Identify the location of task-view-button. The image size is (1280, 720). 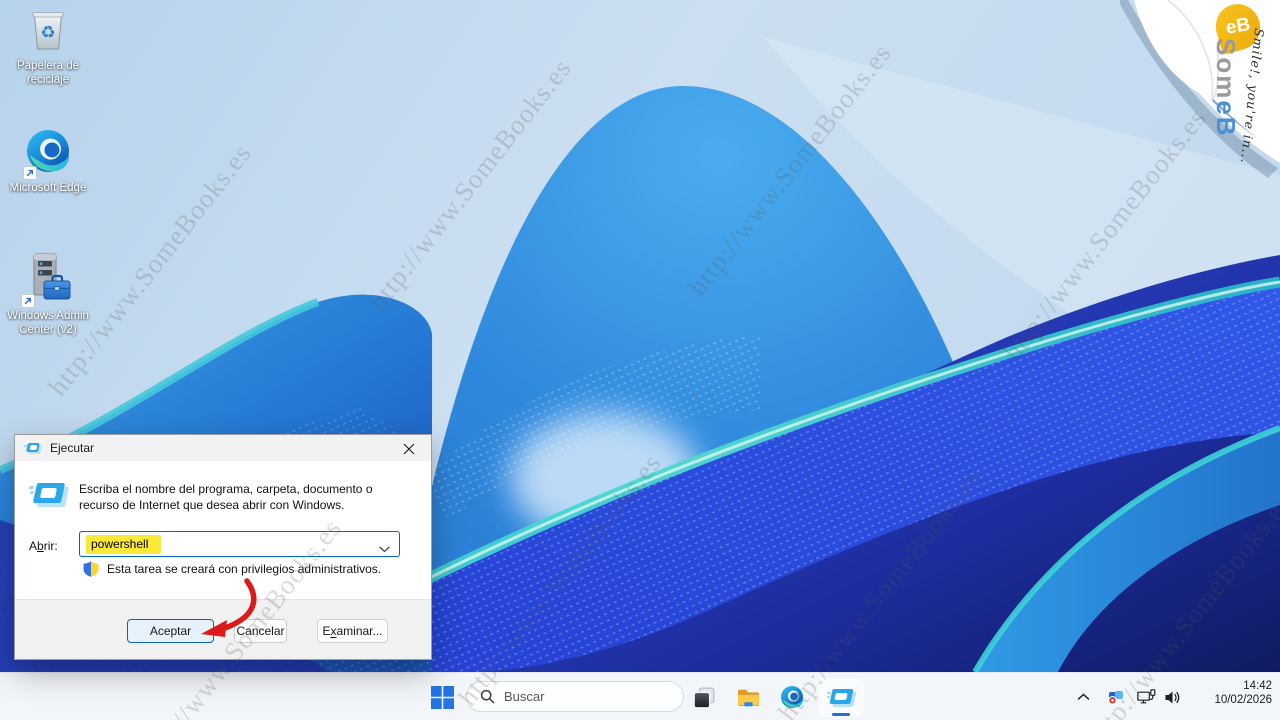
(704, 697).